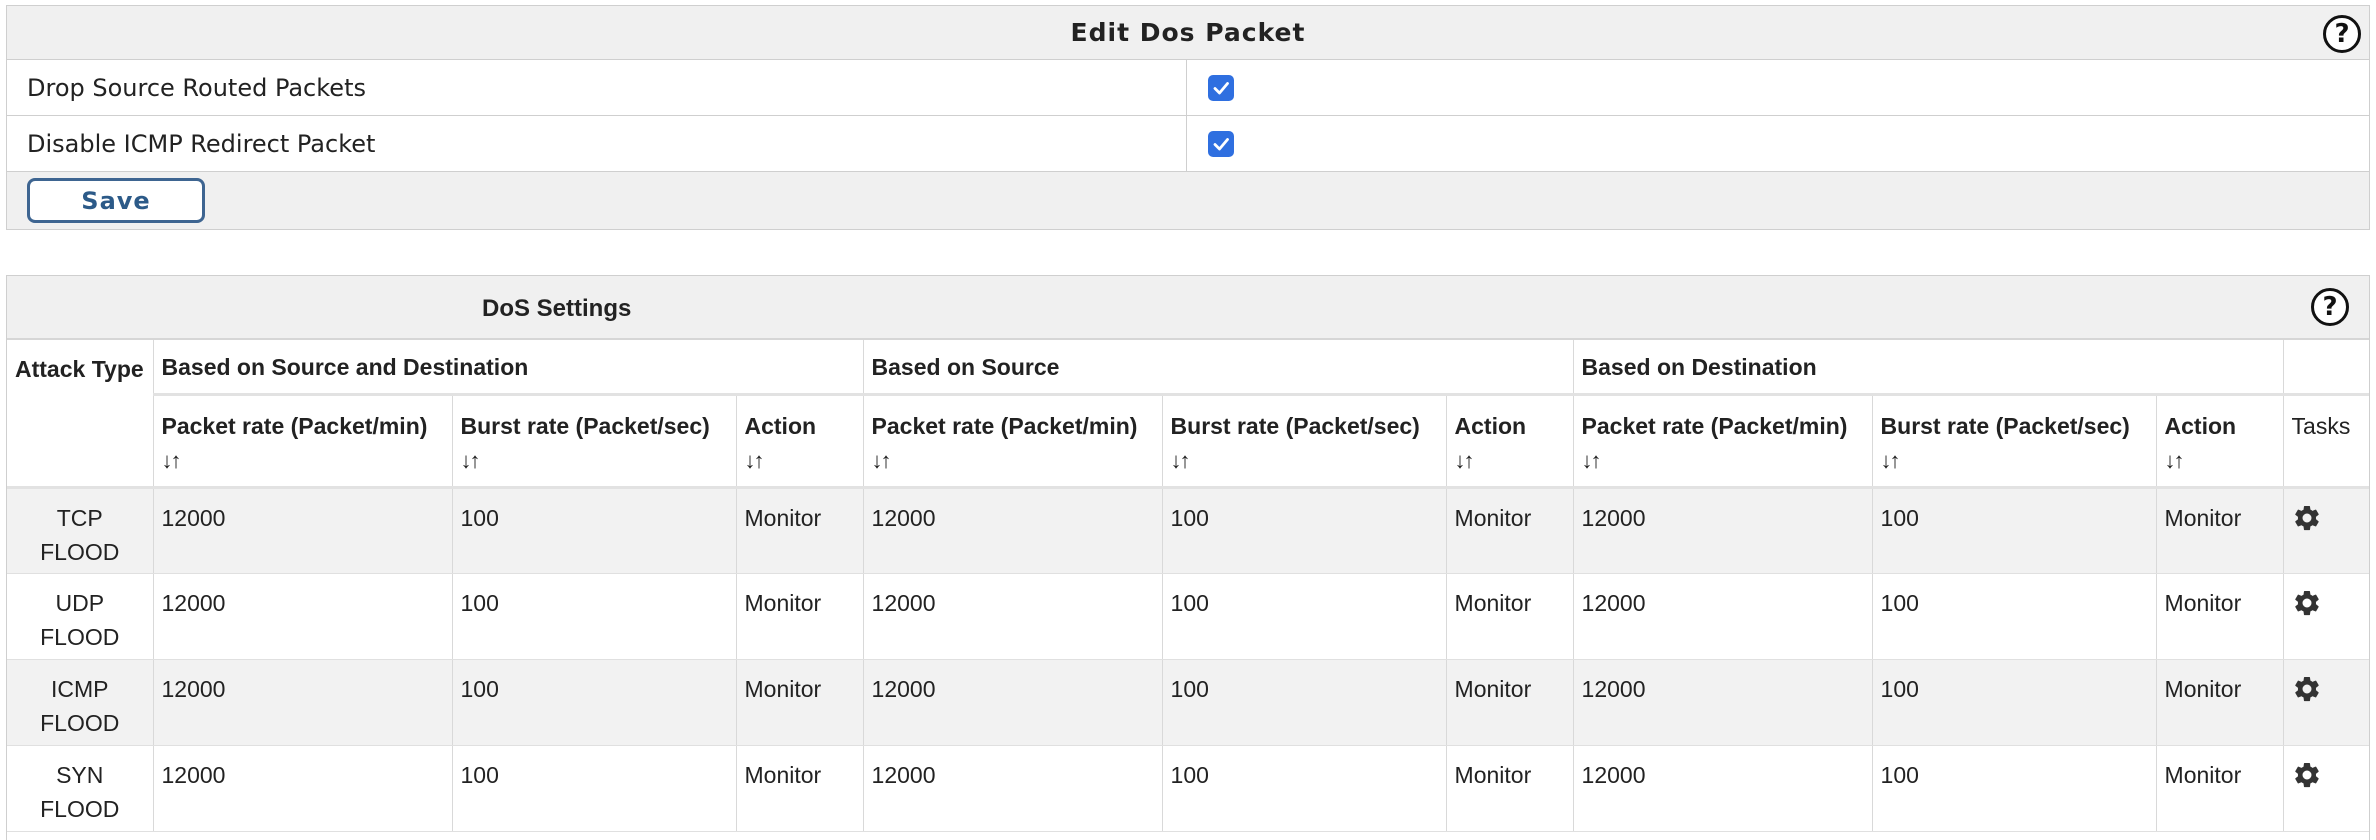  I want to click on option-label: Drop Source Routed Packets, so click(597, 87).